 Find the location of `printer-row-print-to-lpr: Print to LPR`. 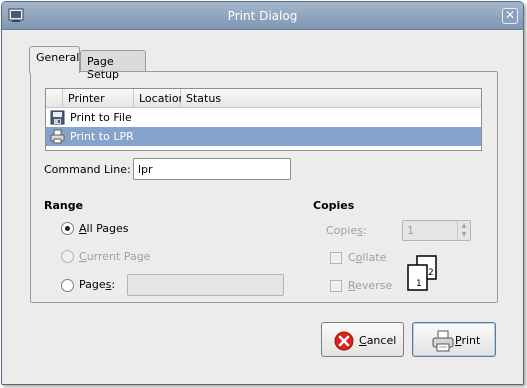

printer-row-print-to-lpr: Print to LPR is located at coordinates (263, 136).